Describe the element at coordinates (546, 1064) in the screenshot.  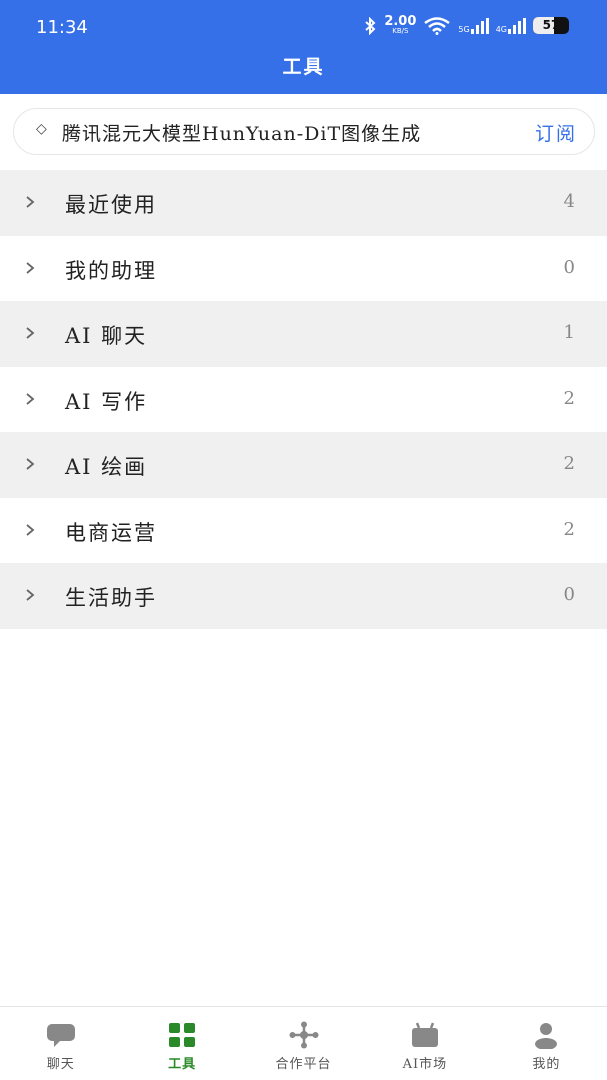
I see `tab-label: 我的` at that location.